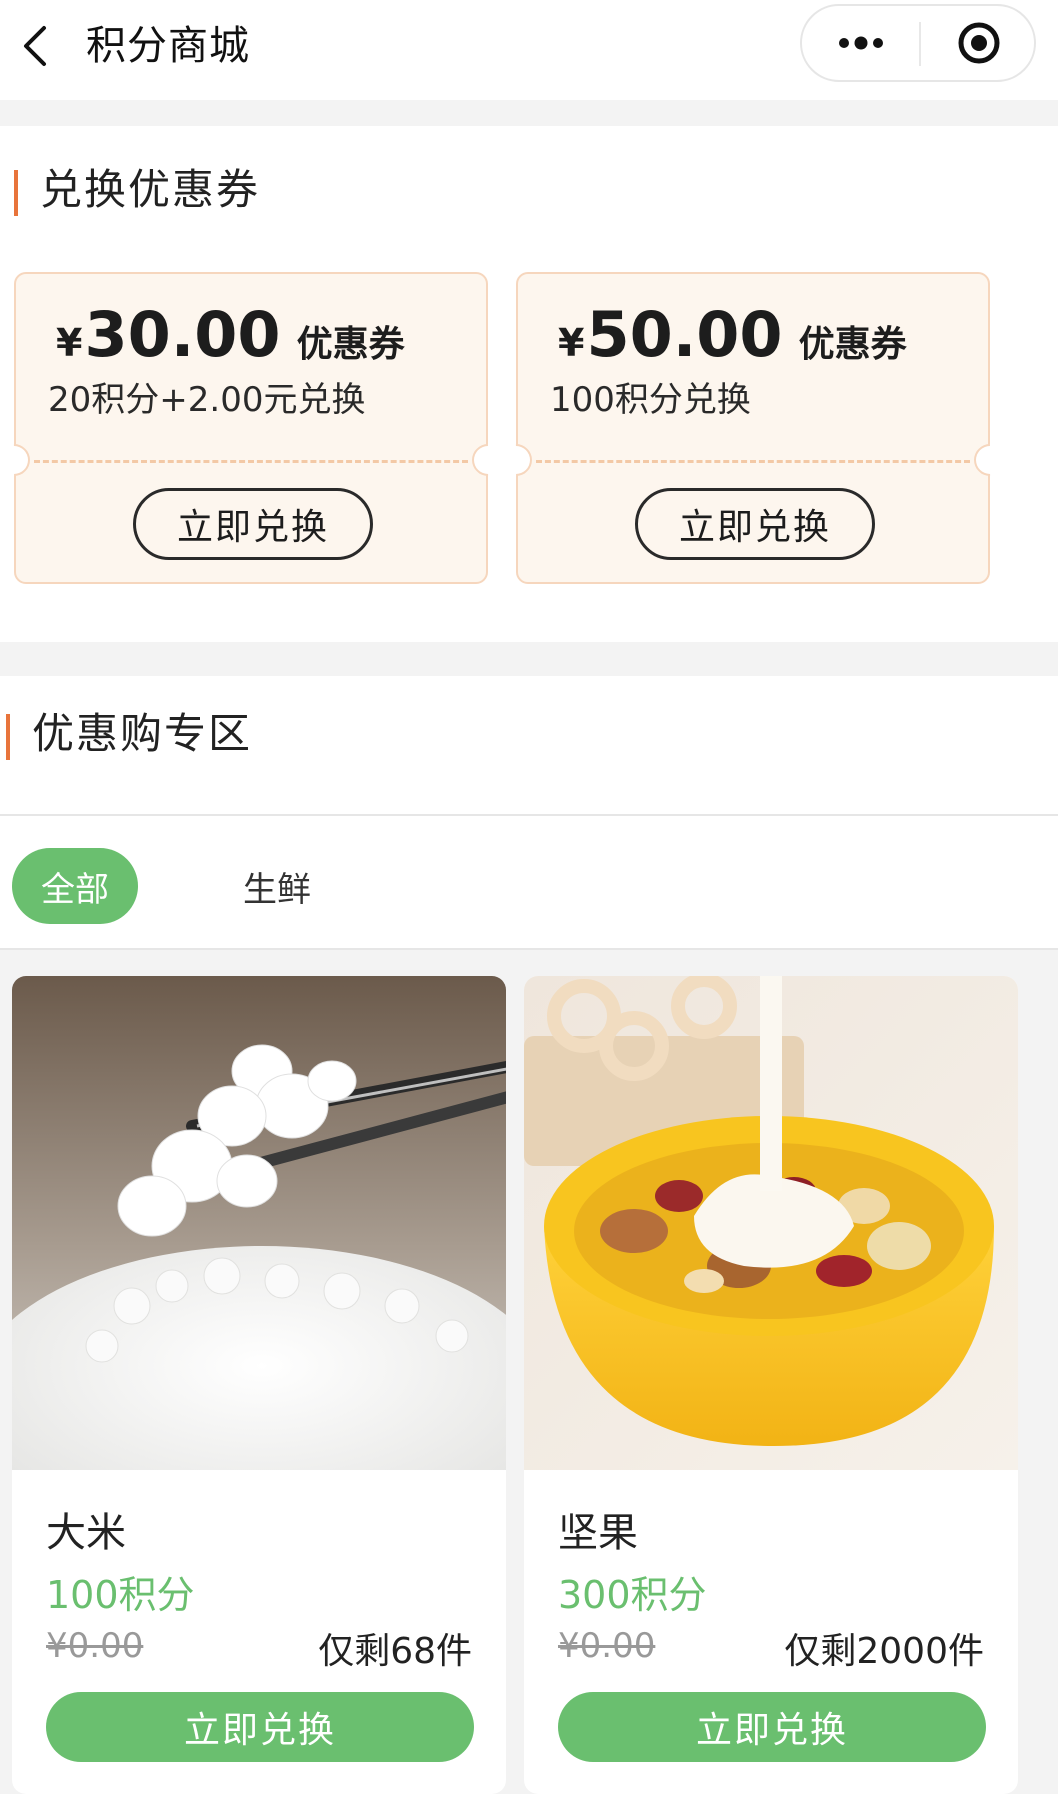 The image size is (1058, 1794). I want to click on coupon-card: ¥ 30.00 优惠券 20积分+2.00元兑换 立即兑换, so click(255, 428).